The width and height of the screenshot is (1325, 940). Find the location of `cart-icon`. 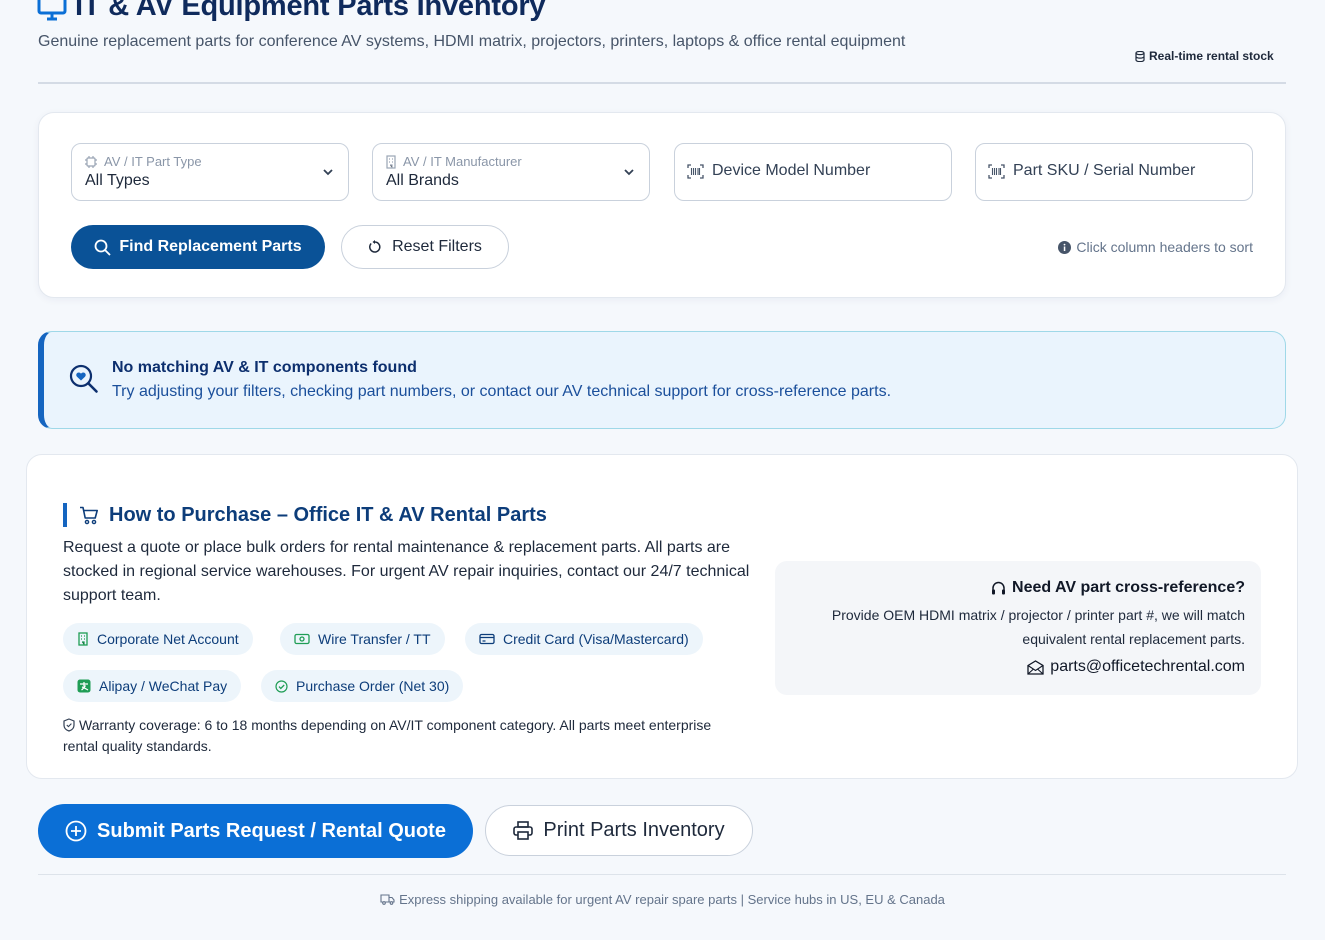

cart-icon is located at coordinates (89, 515).